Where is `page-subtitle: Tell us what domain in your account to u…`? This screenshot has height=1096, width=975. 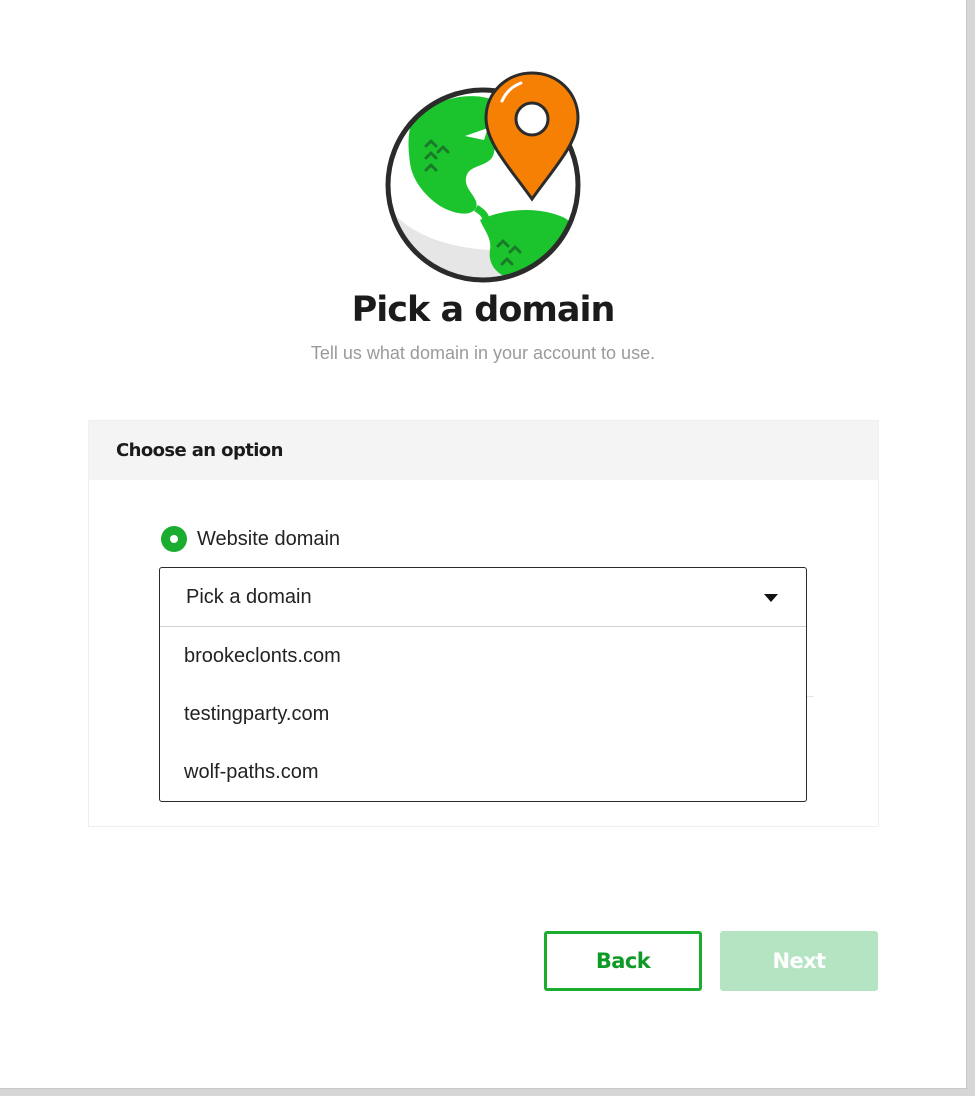
page-subtitle: Tell us what domain in your account to u… is located at coordinates (483, 353).